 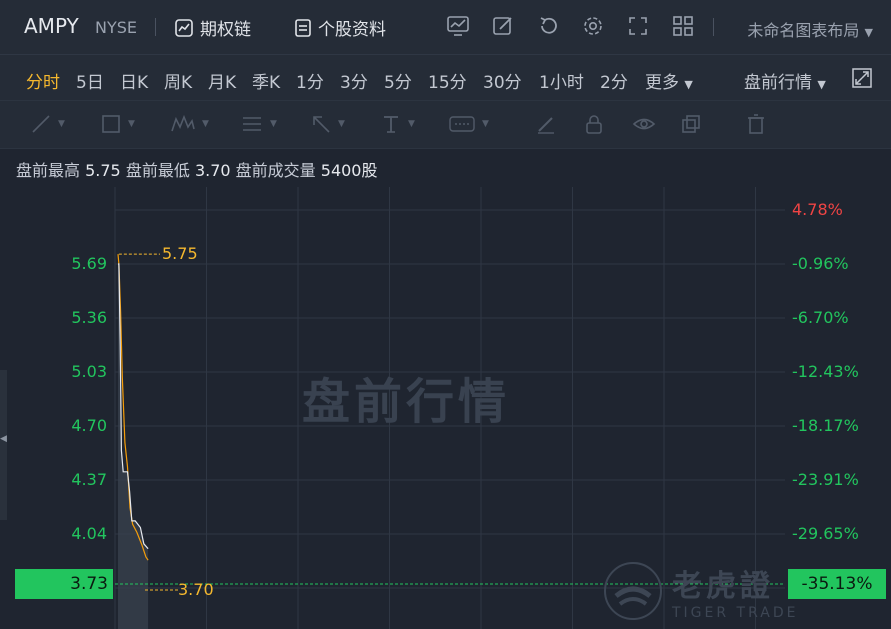 What do you see at coordinates (391, 124) in the screenshot?
I see `text-icon` at bounding box center [391, 124].